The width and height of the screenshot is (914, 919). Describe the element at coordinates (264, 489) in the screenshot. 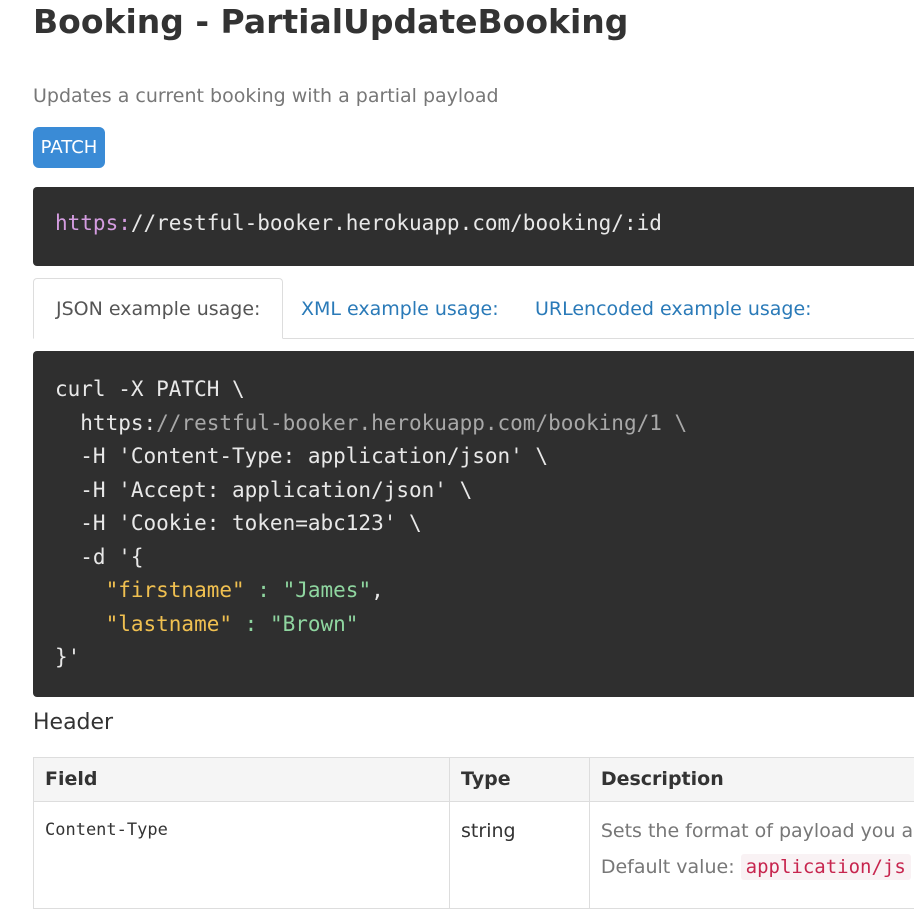

I see `code-line-4: -H 'Accept: application/json' \` at that location.